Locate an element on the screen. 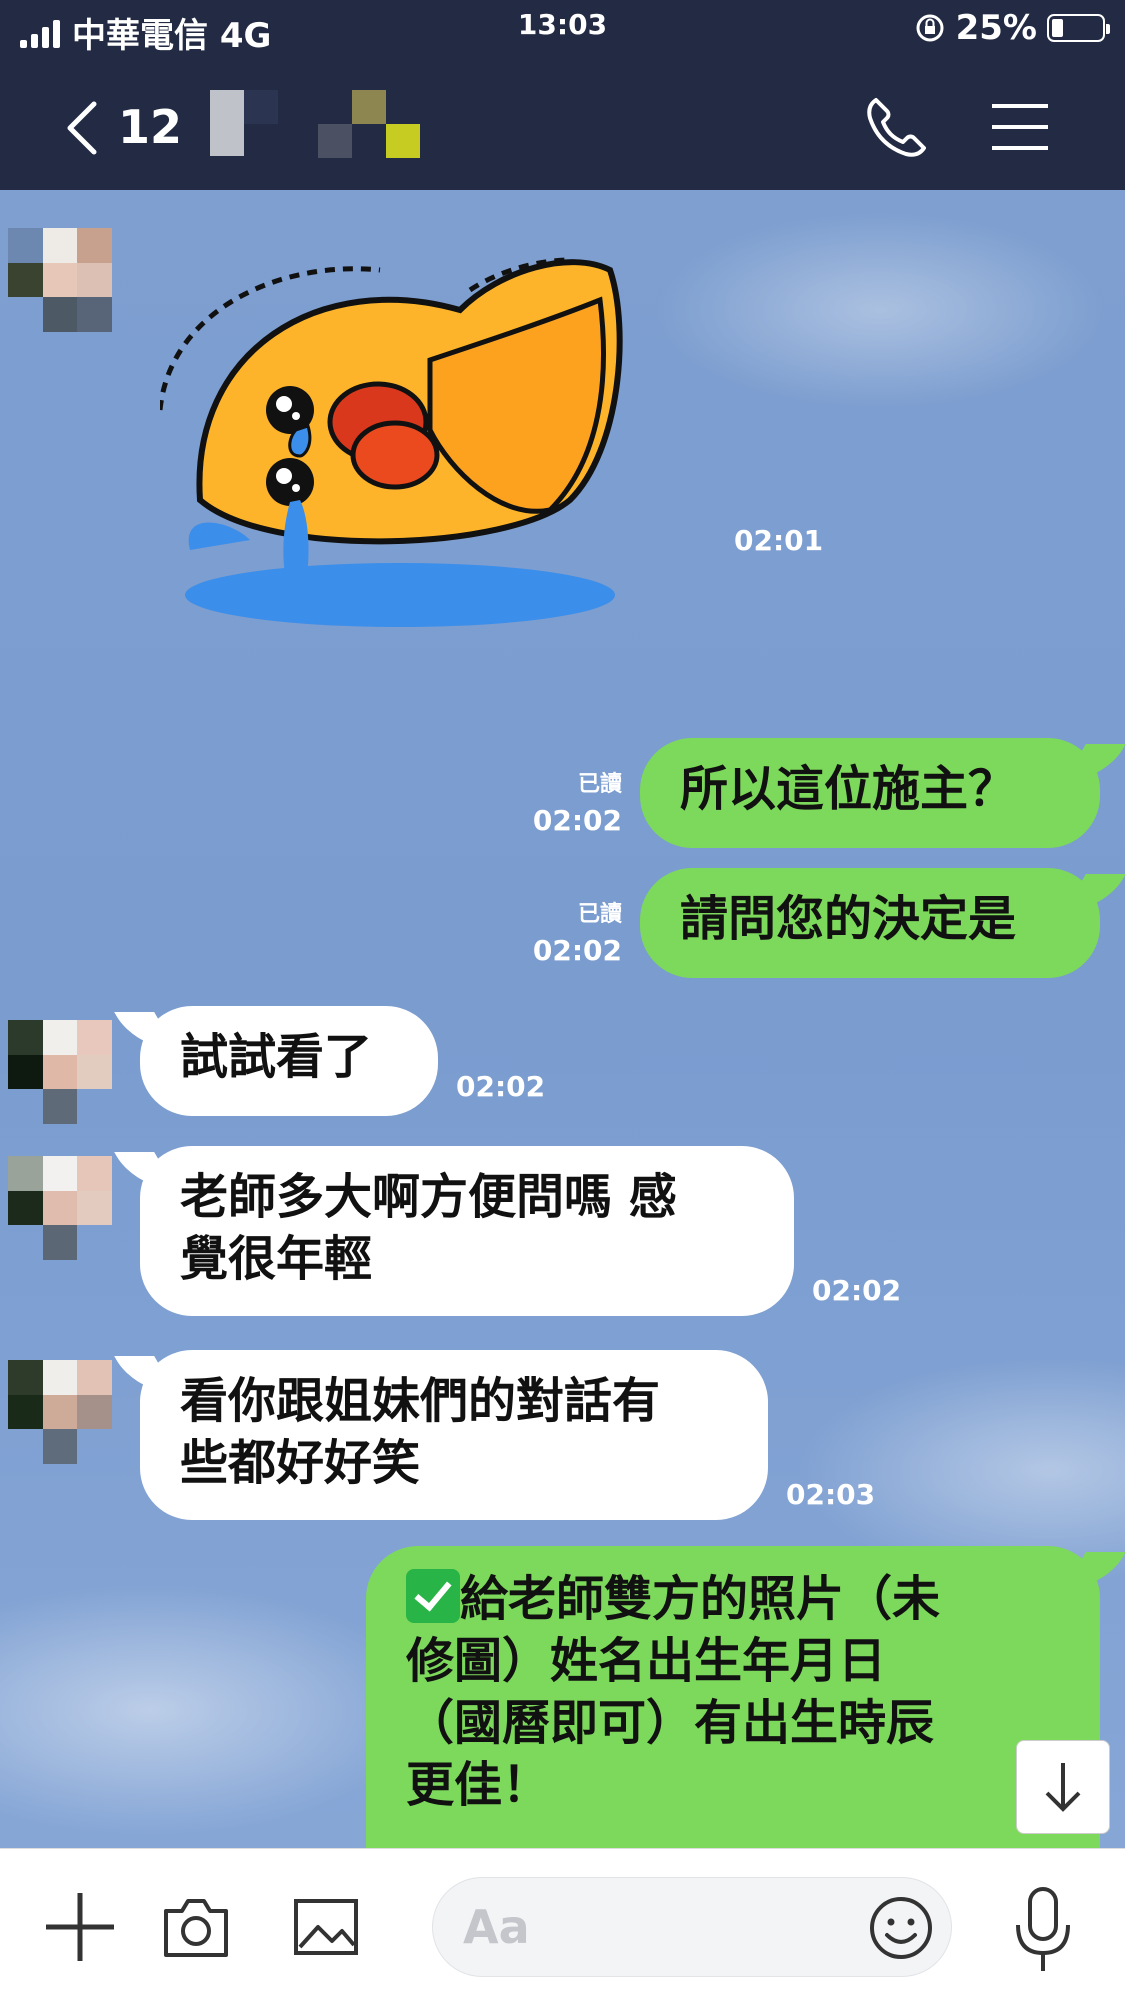 Image resolution: width=1125 pixels, height=2002 pixels. input-placeholder: Aa is located at coordinates (496, 1927).